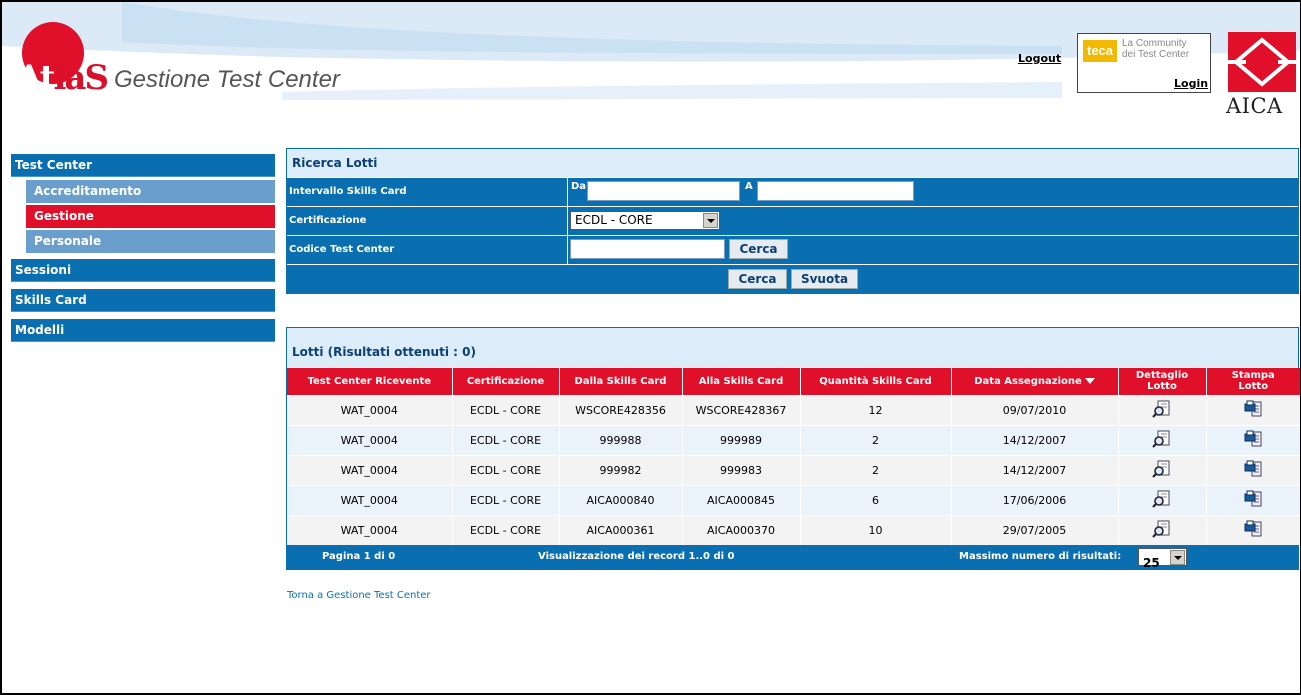  Describe the element at coordinates (636, 556) in the screenshot. I see `records-info: Visualizzazione dei record 1..0 di 0` at that location.